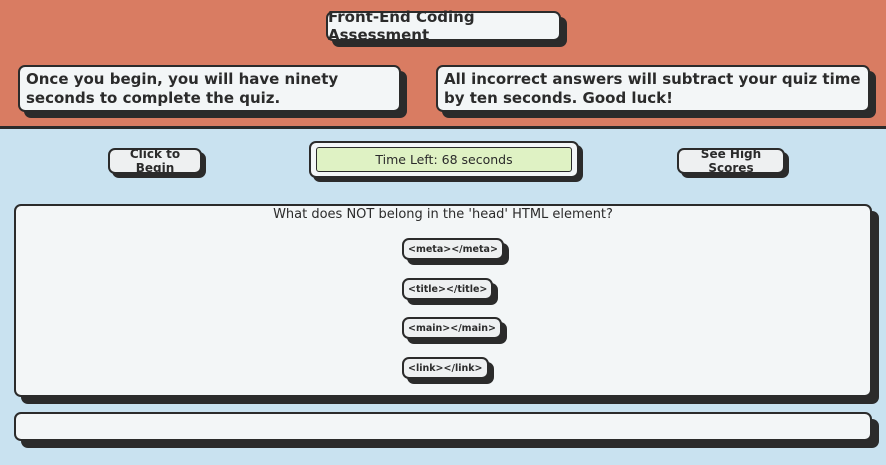 The image size is (886, 465). I want to click on answer-button-2: <title></title>, so click(448, 289).